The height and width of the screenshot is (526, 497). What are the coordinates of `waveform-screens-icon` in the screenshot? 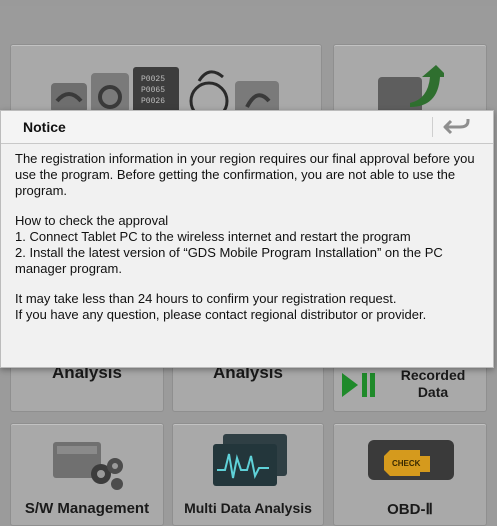 It's located at (250, 460).